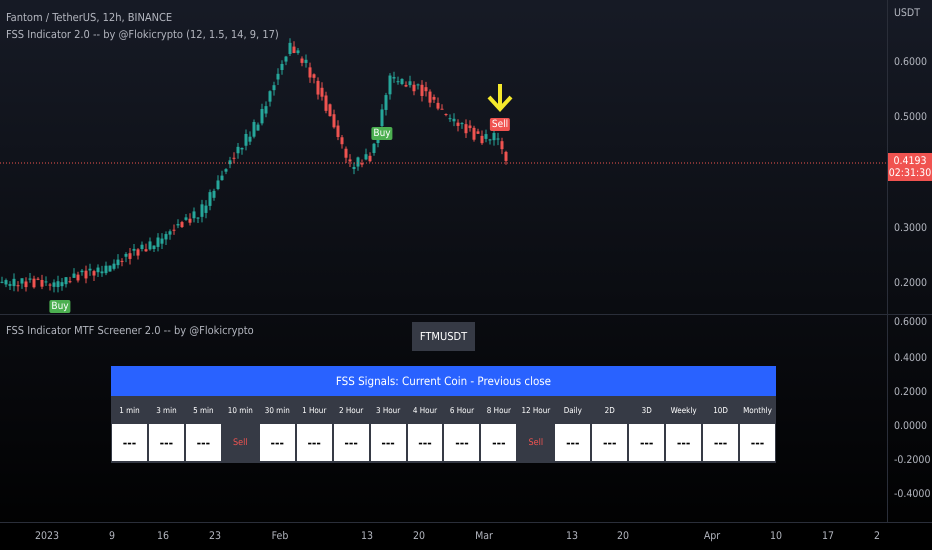  What do you see at coordinates (130, 331) in the screenshot?
I see `screener-legend: FSS Indicator MTF Screener 2.0 -- by @Flokicrypto` at bounding box center [130, 331].